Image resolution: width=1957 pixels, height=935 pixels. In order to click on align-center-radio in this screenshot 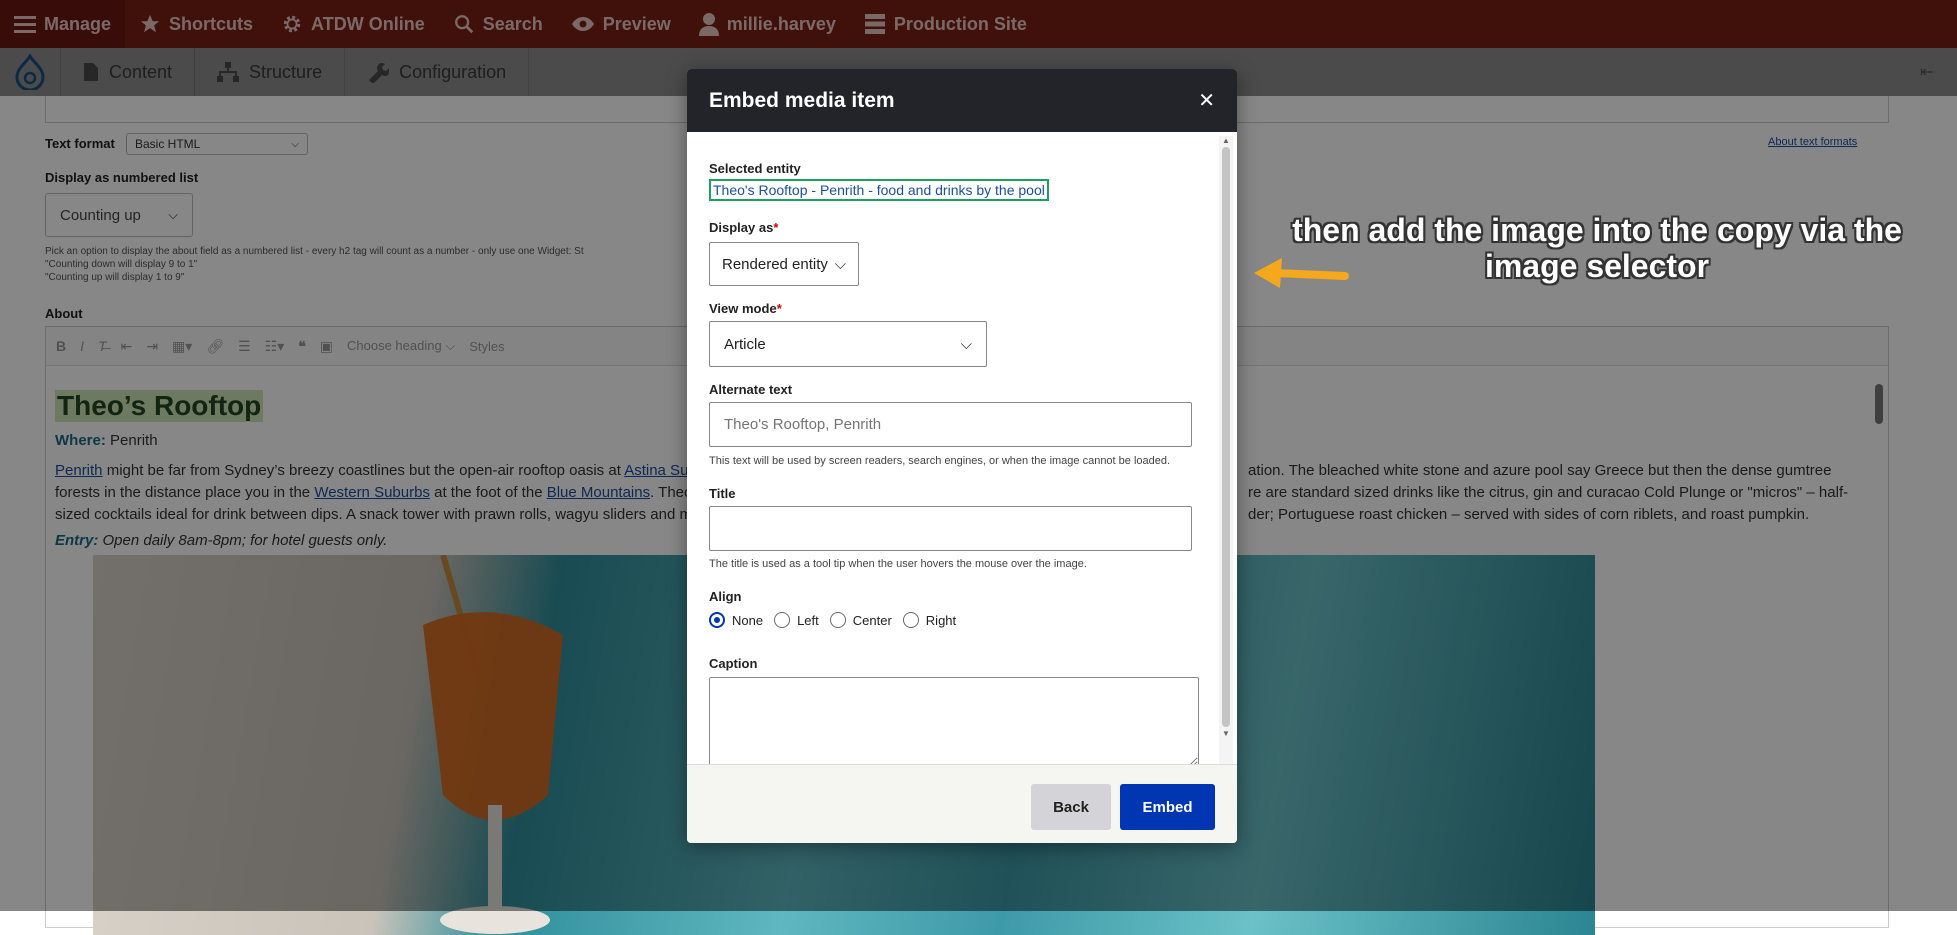, I will do `click(837, 620)`.